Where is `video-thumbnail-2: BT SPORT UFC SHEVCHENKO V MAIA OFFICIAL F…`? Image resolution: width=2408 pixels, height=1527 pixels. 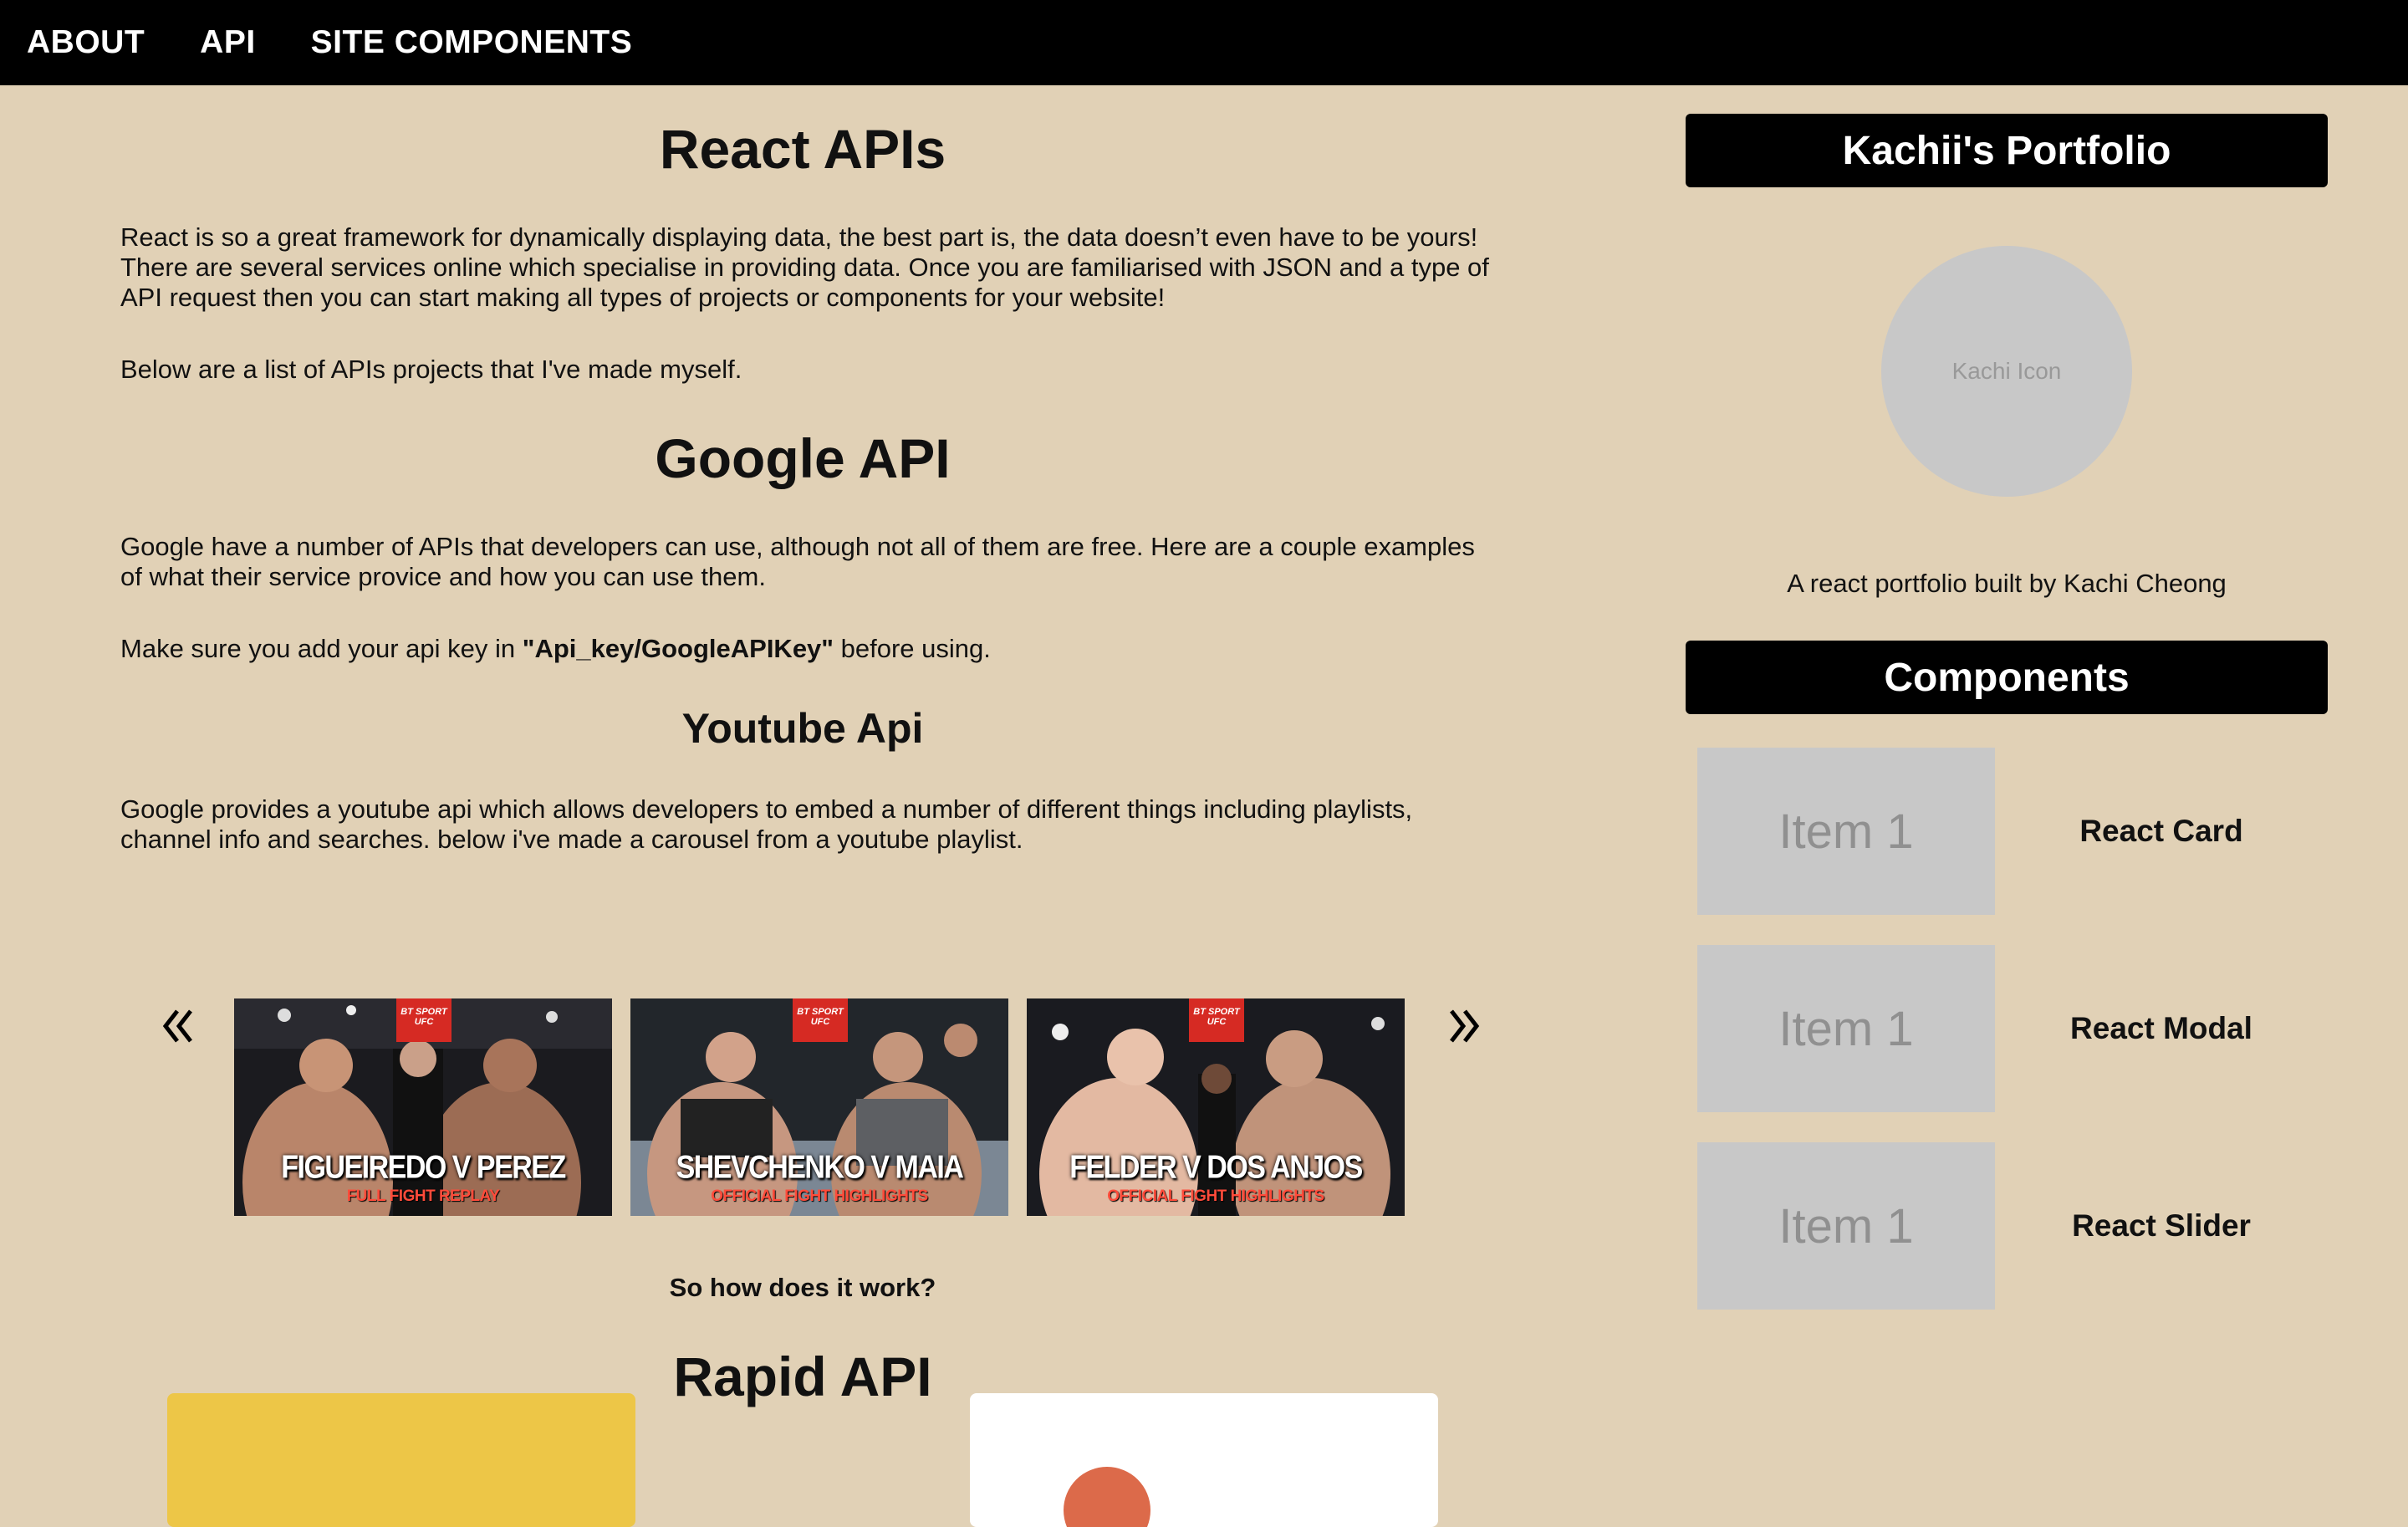 video-thumbnail-2: BT SPORT UFC SHEVCHENKO V MAIA OFFICIAL F… is located at coordinates (819, 1107).